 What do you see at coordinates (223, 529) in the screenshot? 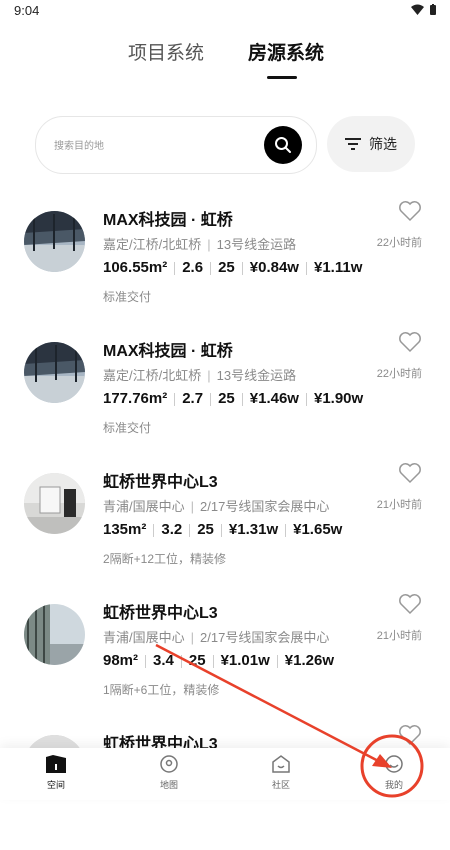
I see `listing-stats: 135m² 3.2 25 ¥1.31w ¥1.65w` at bounding box center [223, 529].